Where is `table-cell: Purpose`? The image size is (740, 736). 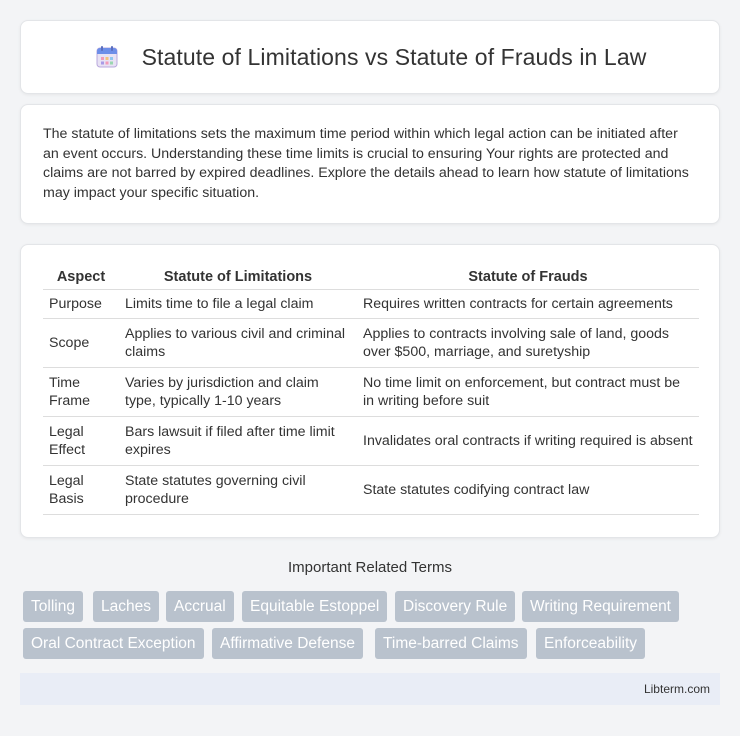
table-cell: Purpose is located at coordinates (81, 304).